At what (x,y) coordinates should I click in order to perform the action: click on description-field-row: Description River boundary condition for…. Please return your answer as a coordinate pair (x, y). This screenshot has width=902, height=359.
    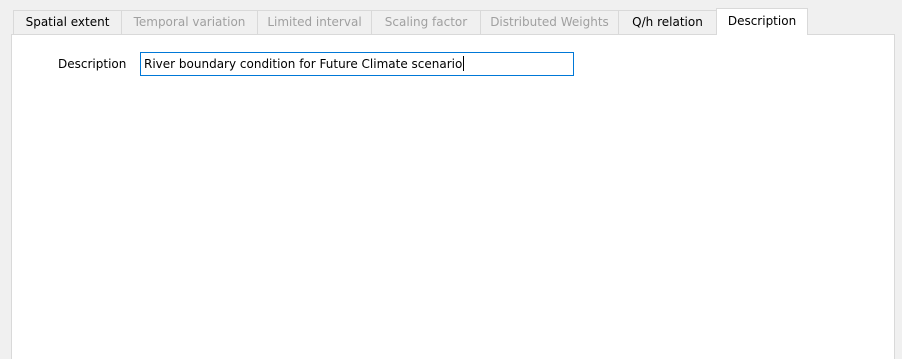
    Looking at the image, I should click on (453, 64).